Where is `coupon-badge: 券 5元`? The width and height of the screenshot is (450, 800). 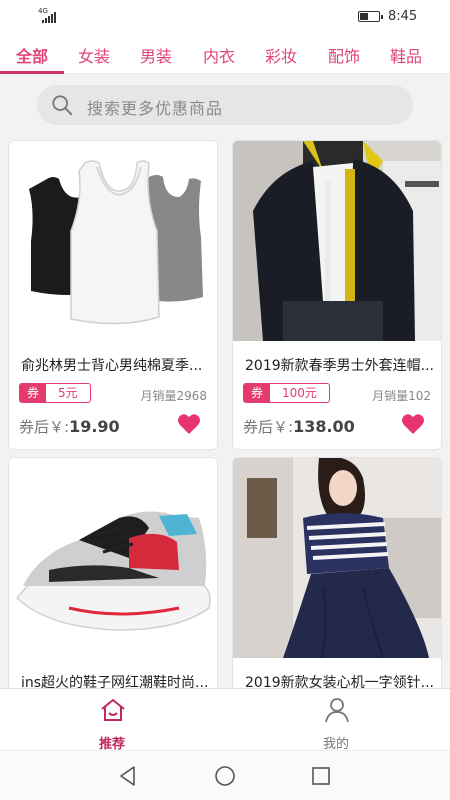 coupon-badge: 券 5元 is located at coordinates (55, 393).